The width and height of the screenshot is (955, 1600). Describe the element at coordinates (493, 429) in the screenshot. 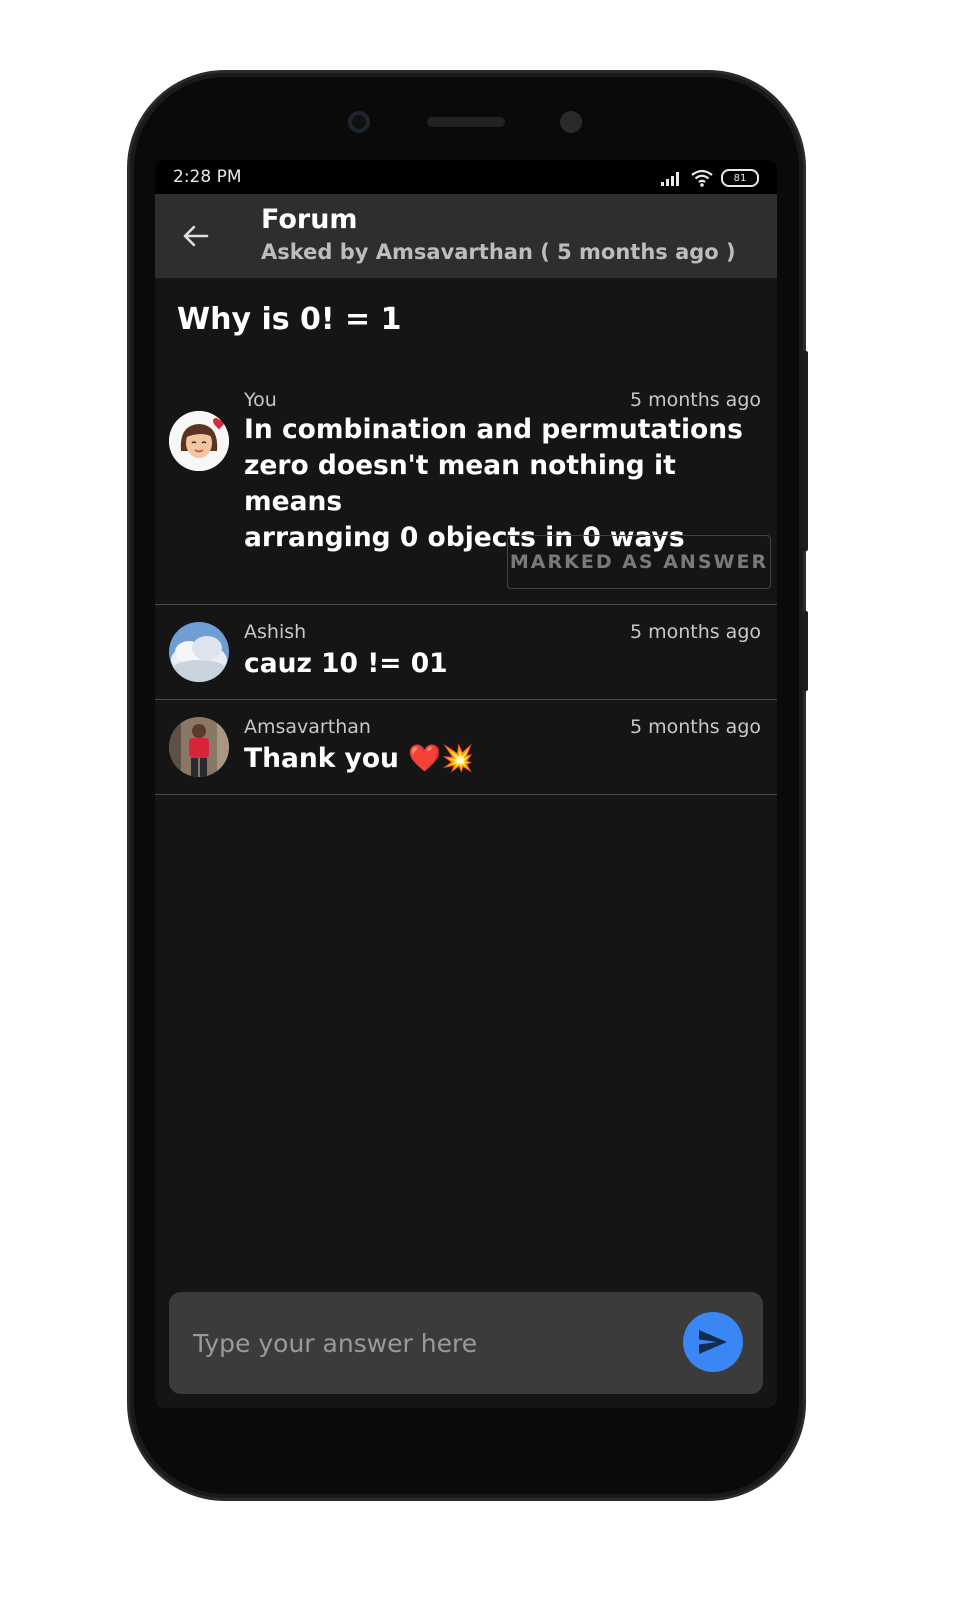

I see `answer-text-line: In combination and permutations` at that location.